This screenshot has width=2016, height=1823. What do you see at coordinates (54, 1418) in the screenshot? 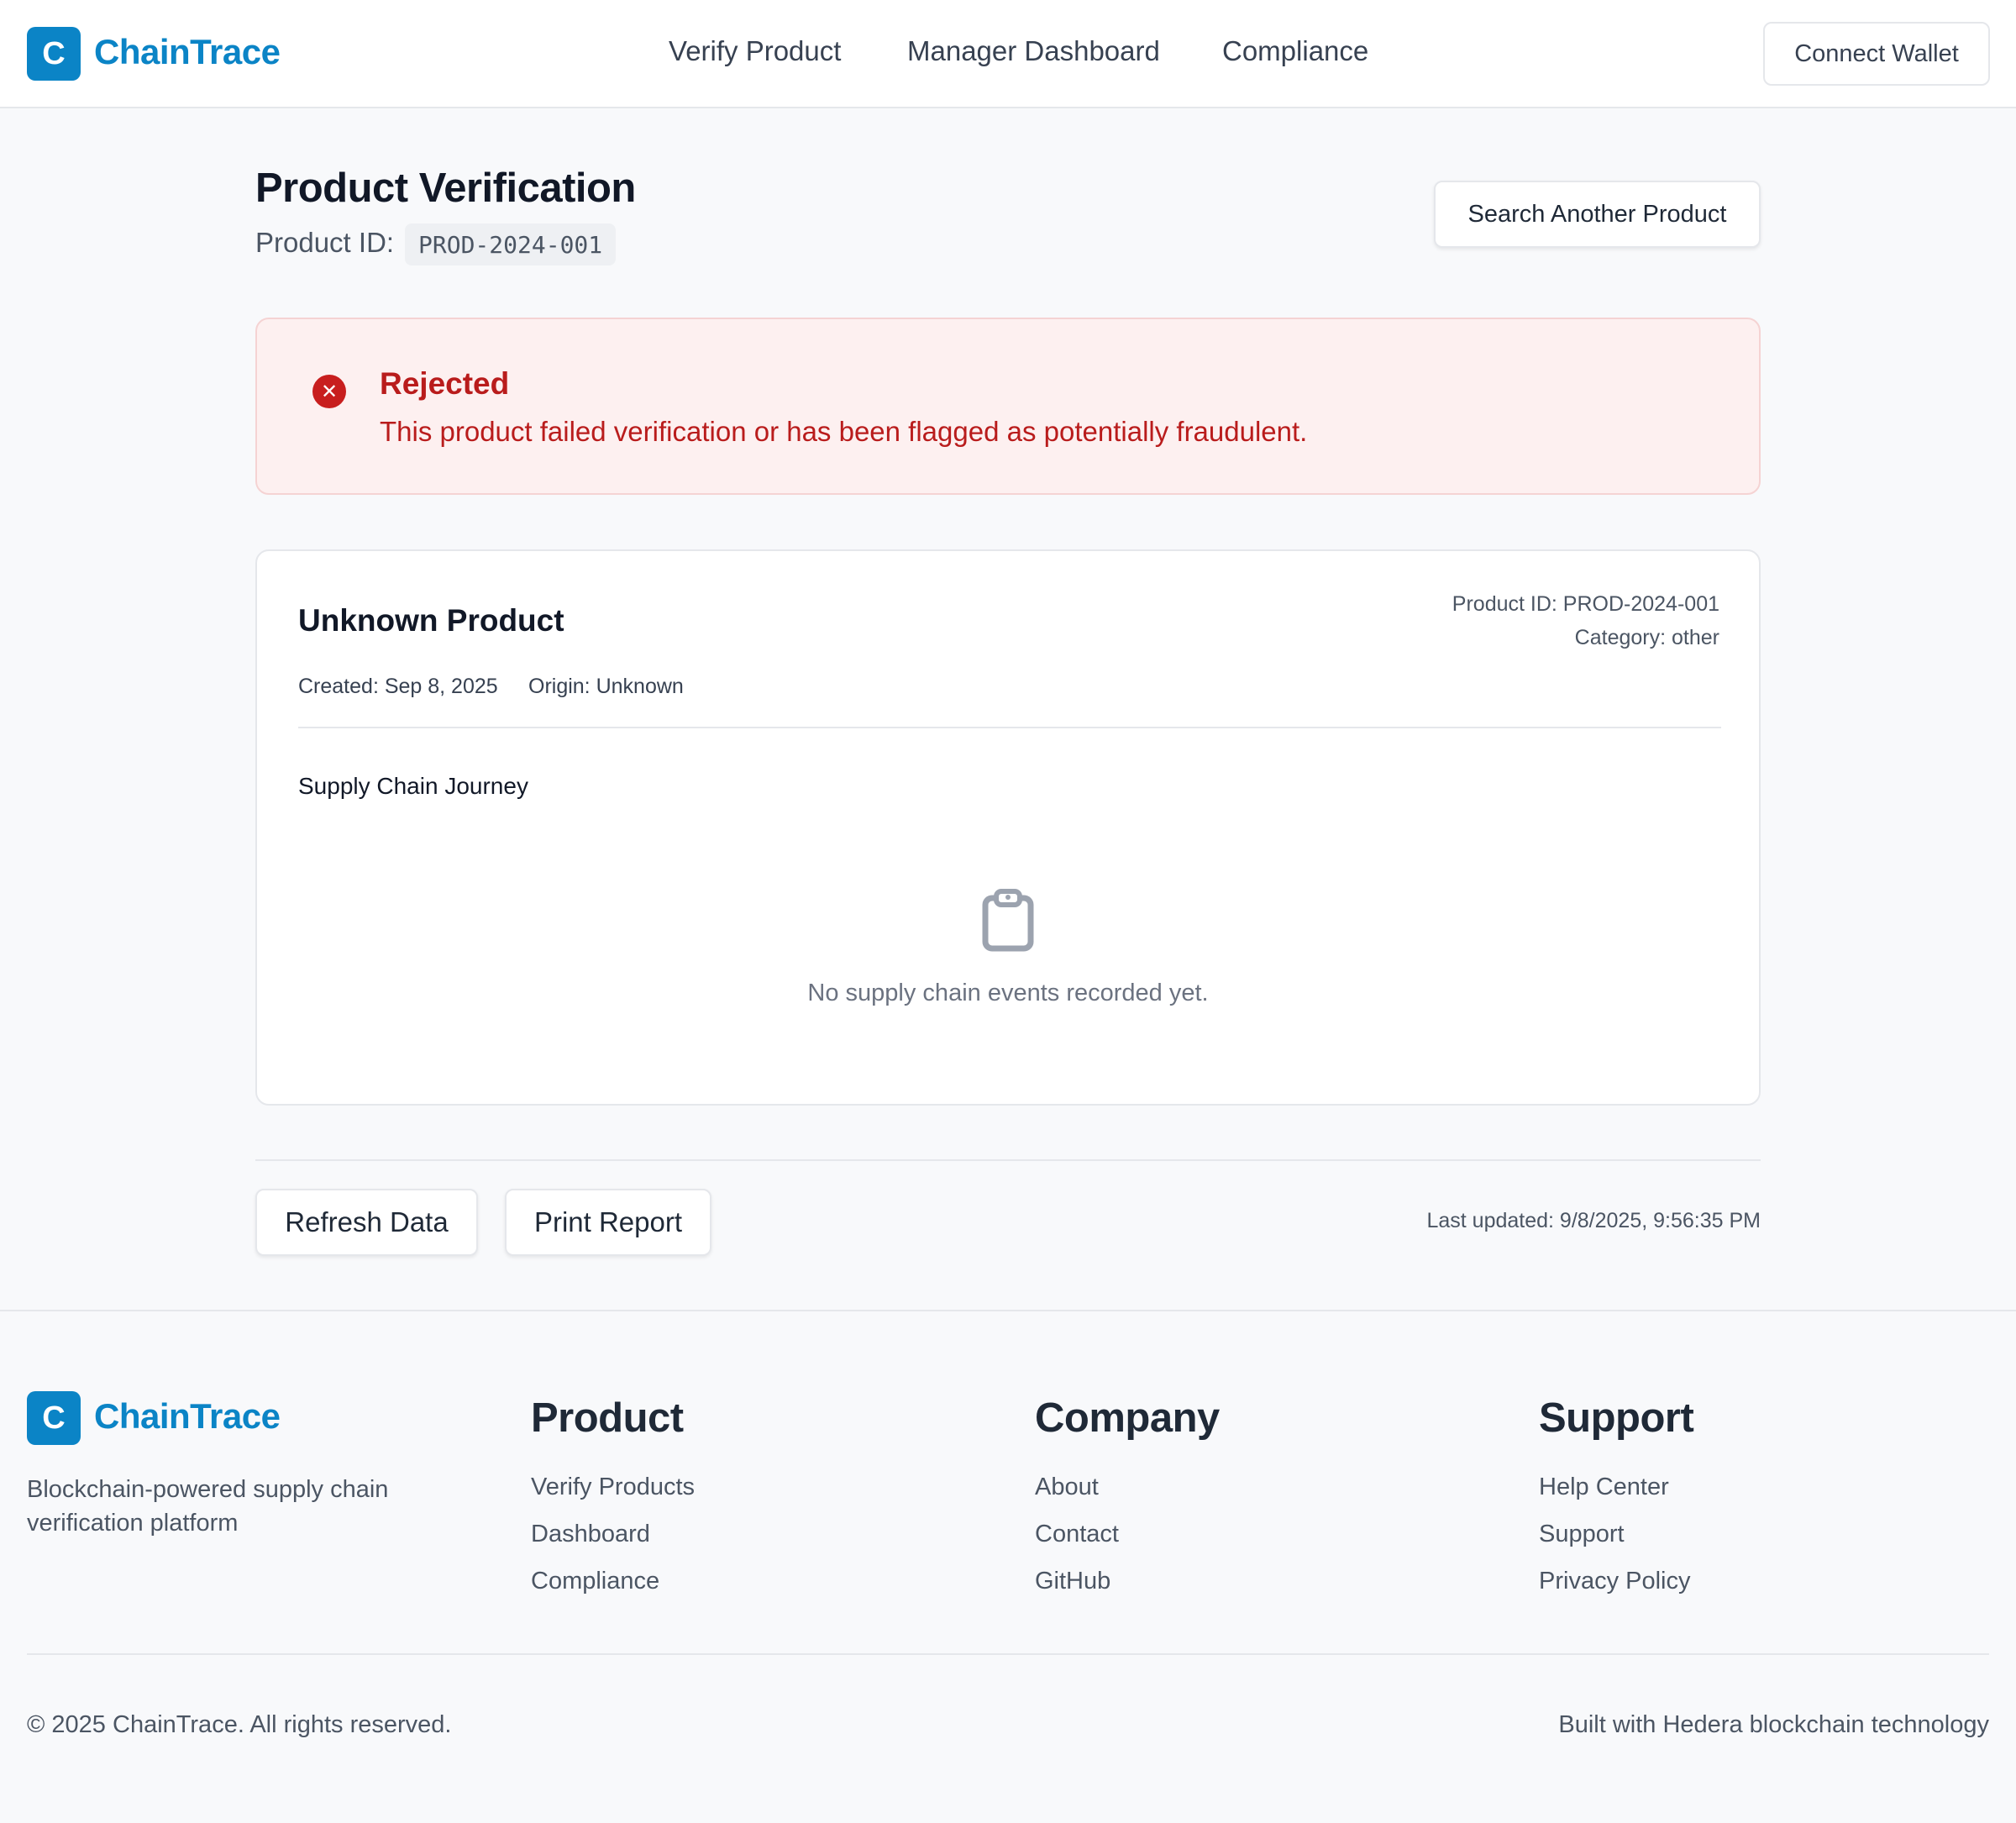
I see `footer-logo-badge: C` at bounding box center [54, 1418].